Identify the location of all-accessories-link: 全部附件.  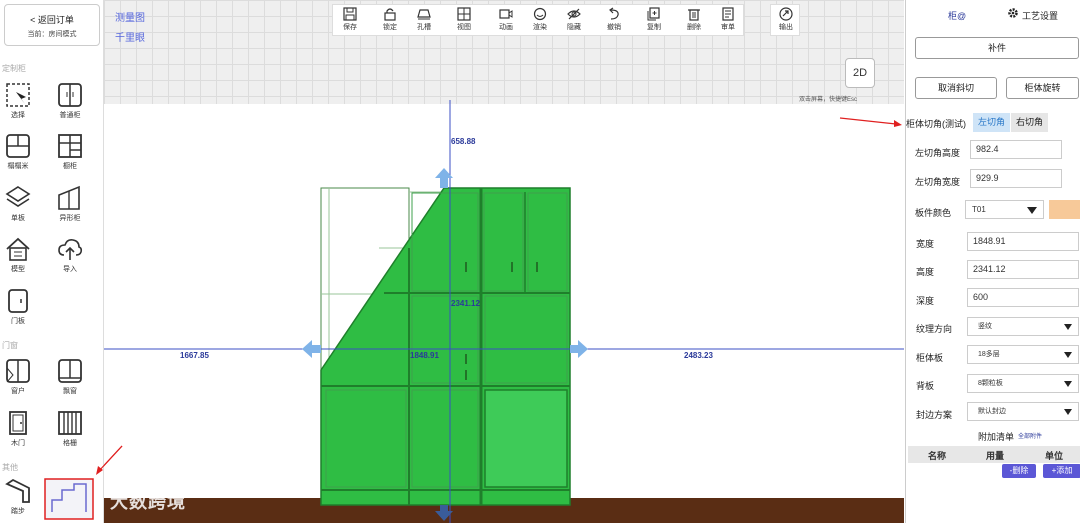
(1030, 435).